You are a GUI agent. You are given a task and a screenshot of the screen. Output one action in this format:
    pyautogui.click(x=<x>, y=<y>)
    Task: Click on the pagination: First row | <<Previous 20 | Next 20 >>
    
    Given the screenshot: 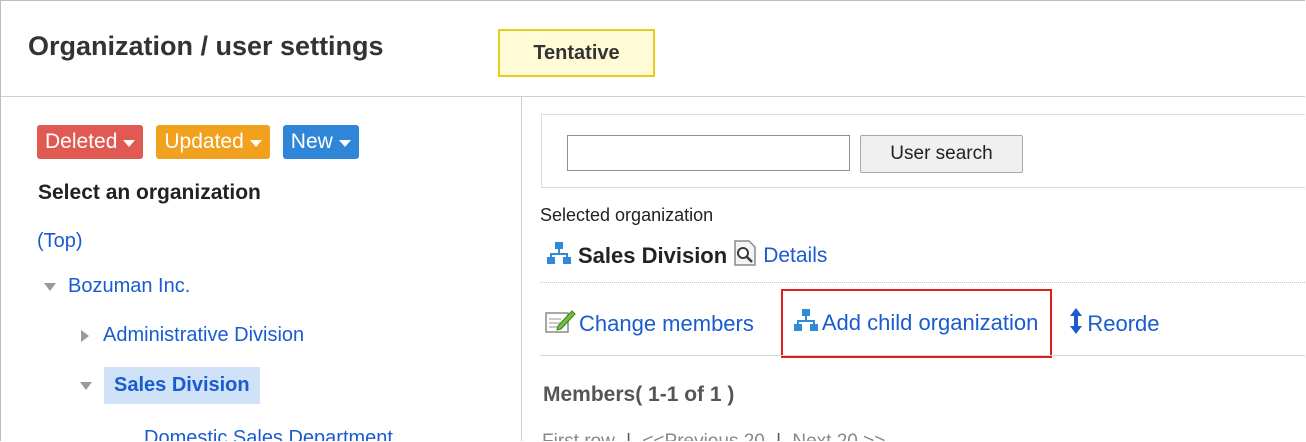 What is the action you would take?
    pyautogui.click(x=713, y=436)
    